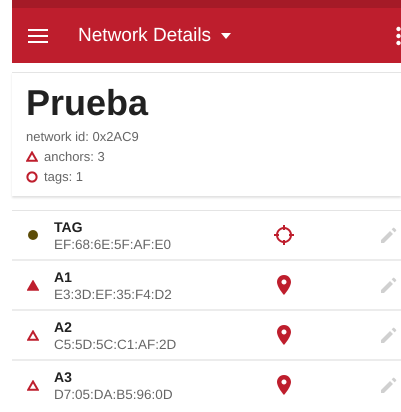  What do you see at coordinates (116, 344) in the screenshot?
I see `node-address: C5:5D:5C:C1:AF:2D` at bounding box center [116, 344].